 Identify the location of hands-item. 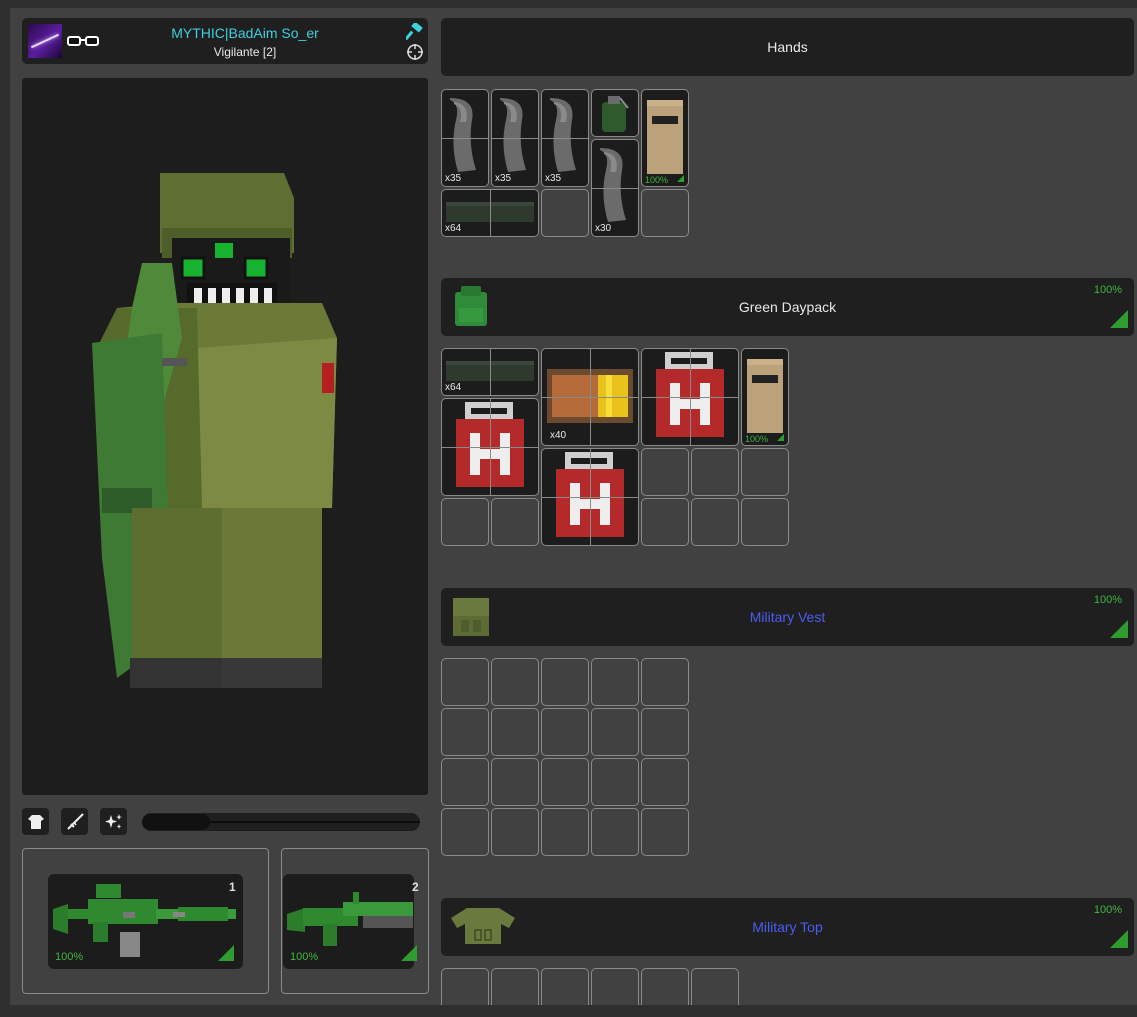
(615, 113).